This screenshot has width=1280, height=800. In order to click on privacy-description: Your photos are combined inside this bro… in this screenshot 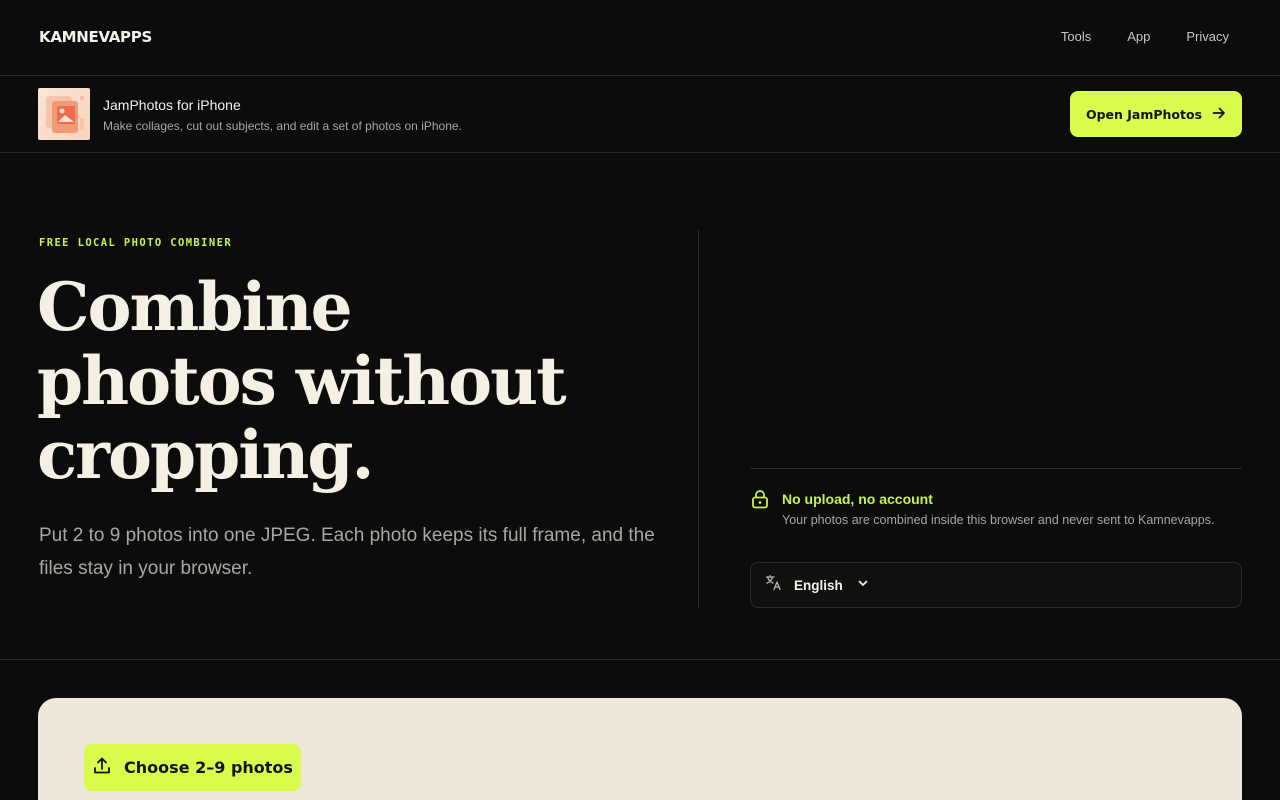, I will do `click(998, 520)`.